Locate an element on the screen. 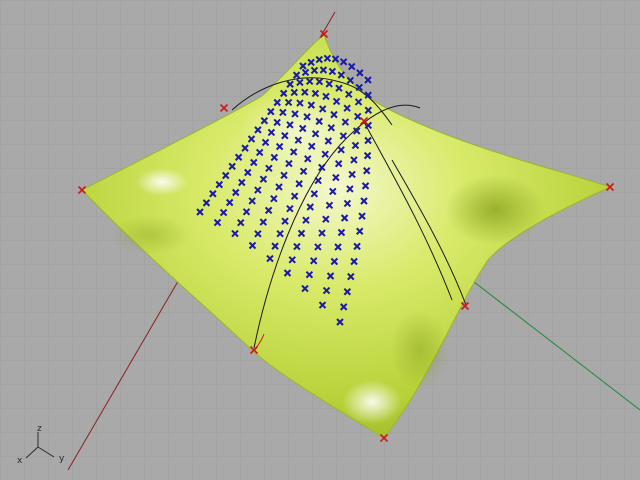 The width and height of the screenshot is (640, 480). axis-icon-z-label: z is located at coordinates (39, 429).